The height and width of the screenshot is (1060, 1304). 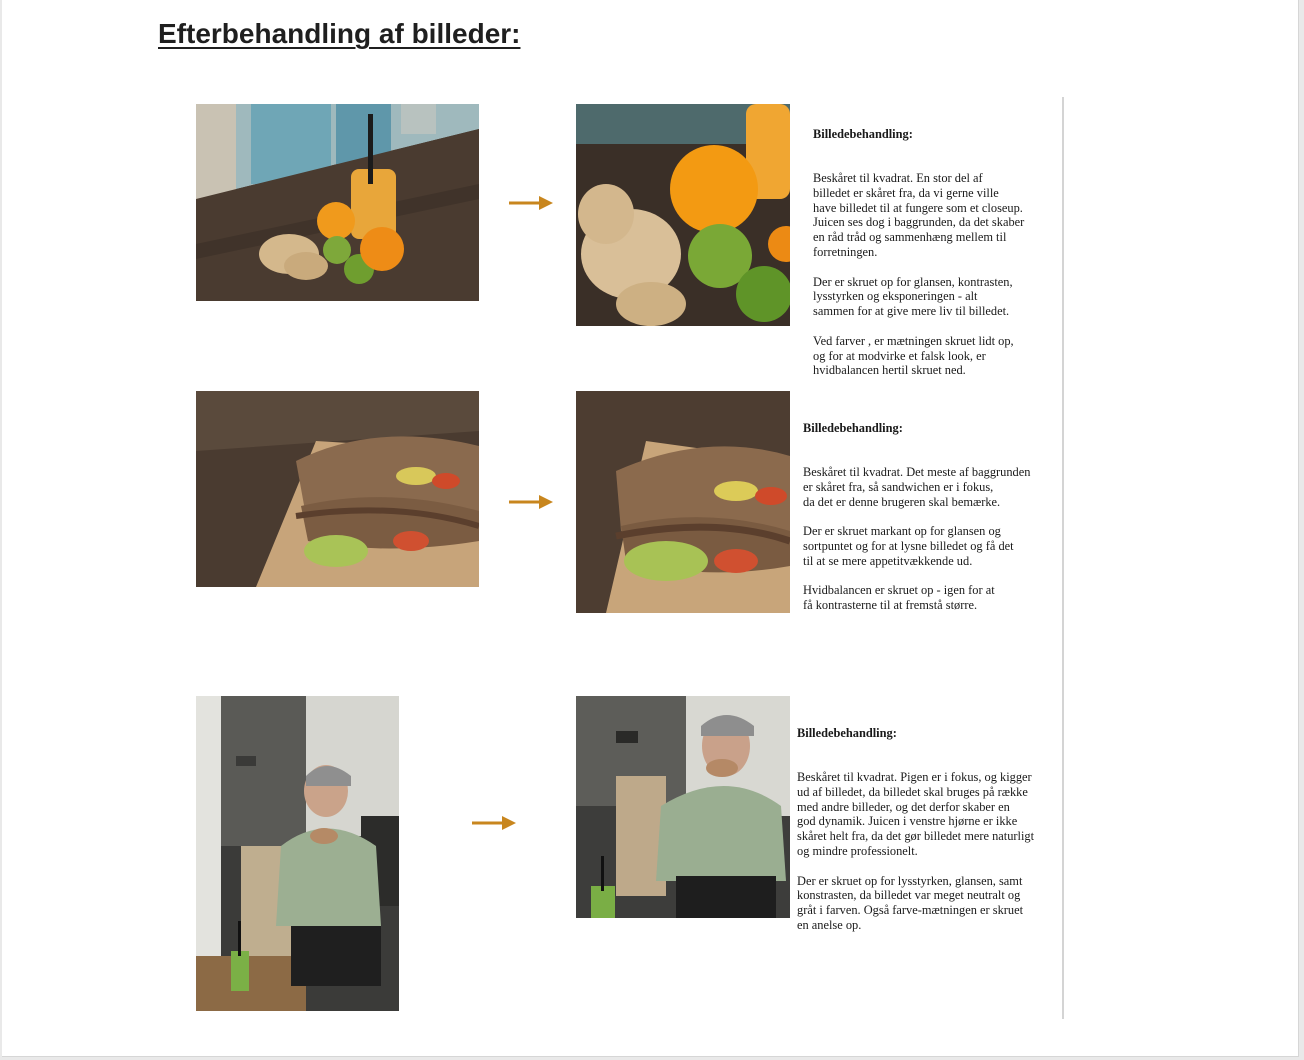 What do you see at coordinates (683, 502) in the screenshot?
I see `after-photo-sandwich` at bounding box center [683, 502].